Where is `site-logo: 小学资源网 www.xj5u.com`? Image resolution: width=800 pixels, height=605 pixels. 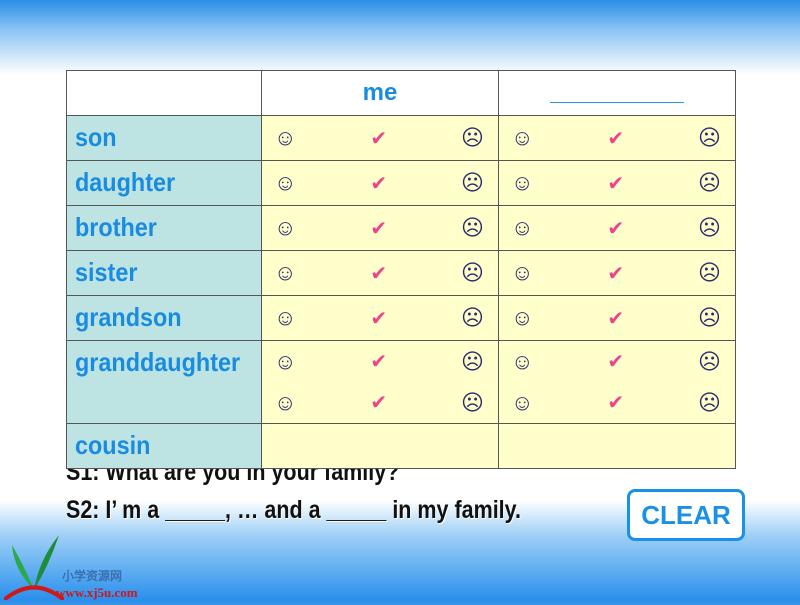 site-logo: 小学资源网 www.xj5u.com is located at coordinates (83, 566).